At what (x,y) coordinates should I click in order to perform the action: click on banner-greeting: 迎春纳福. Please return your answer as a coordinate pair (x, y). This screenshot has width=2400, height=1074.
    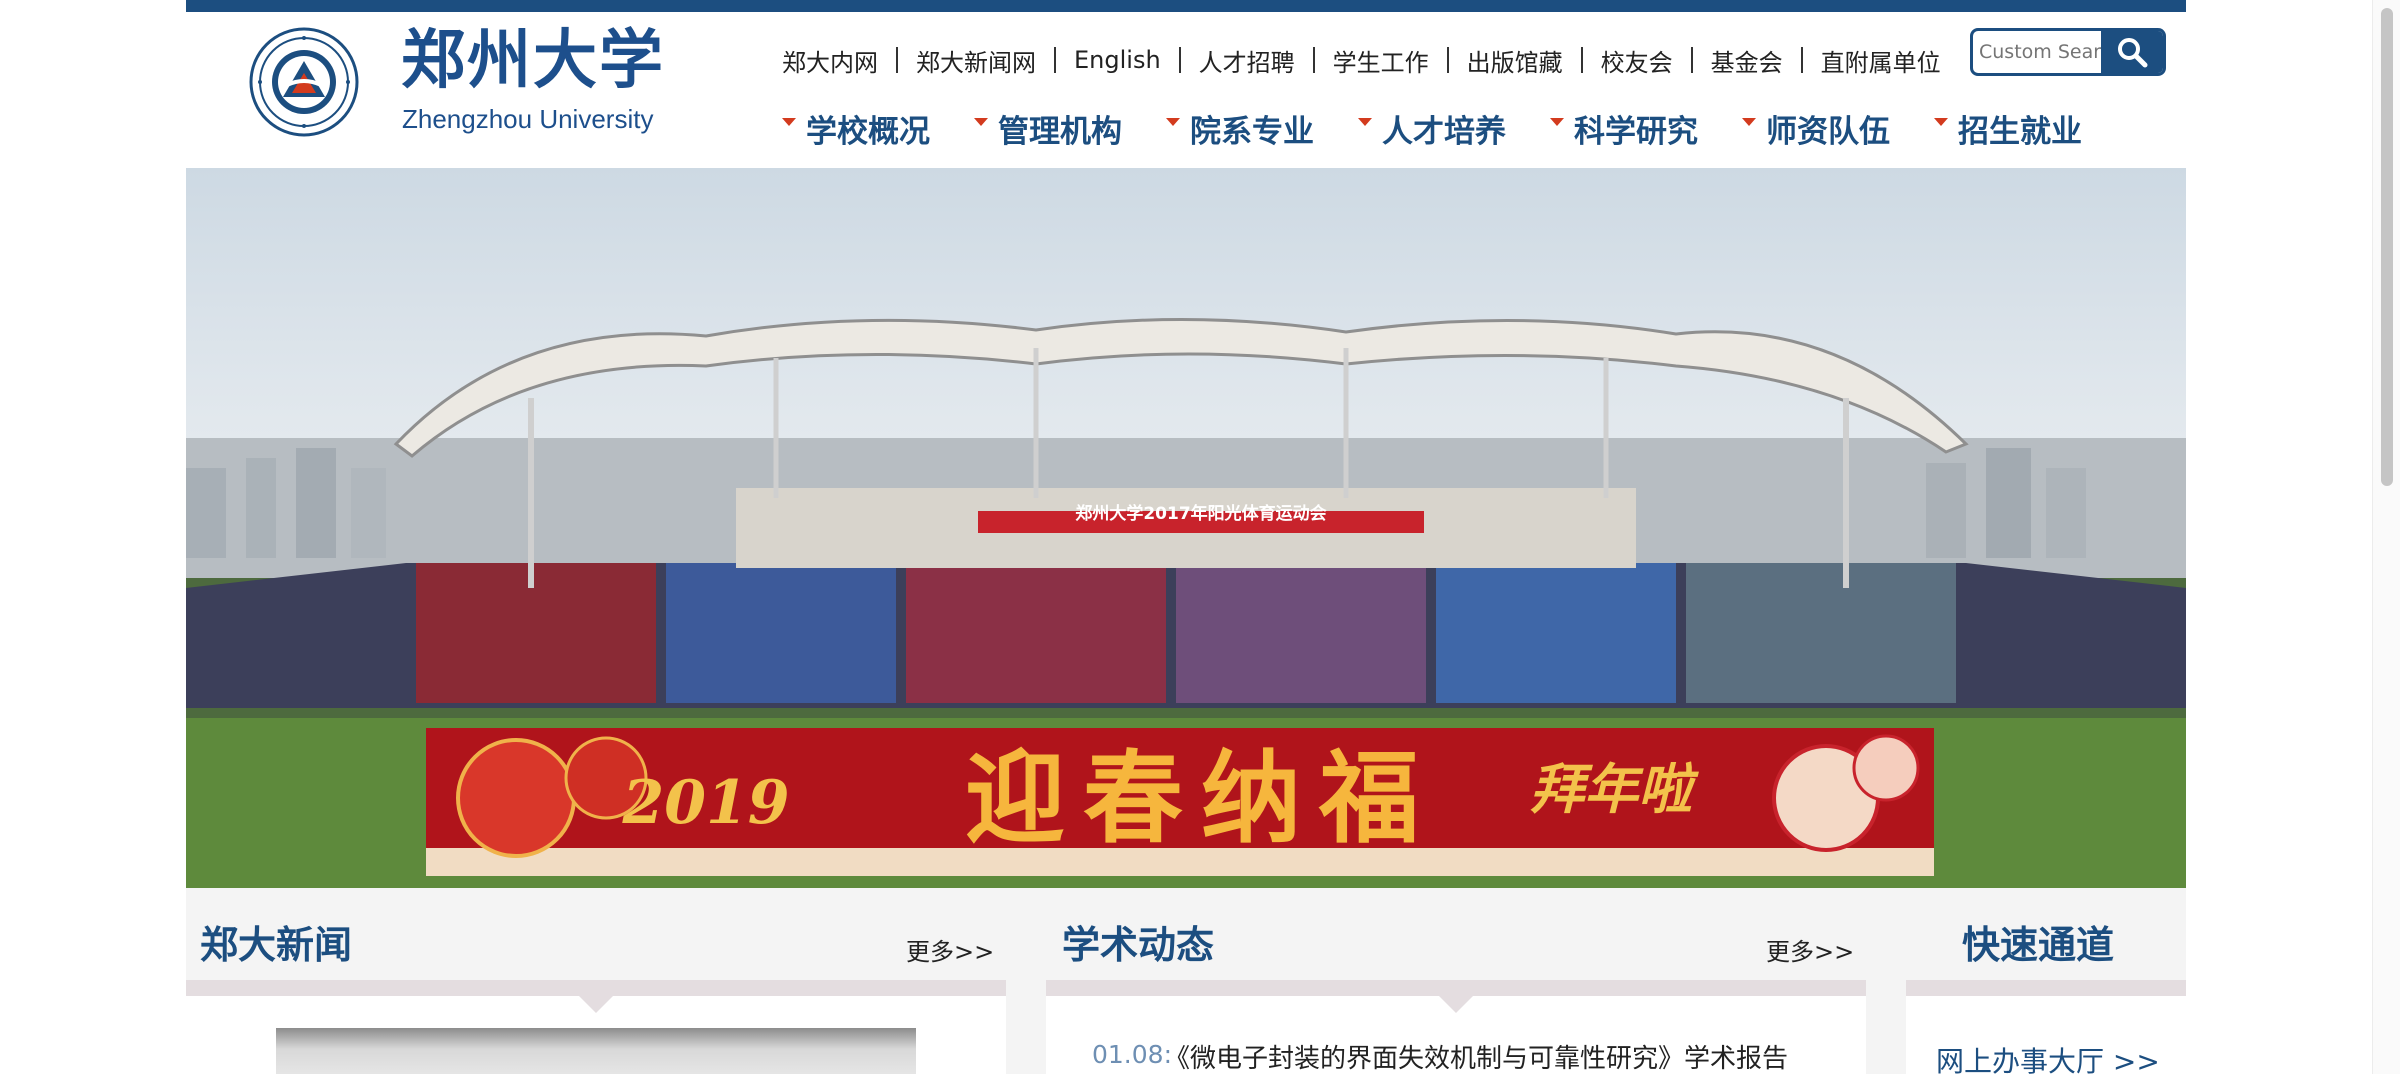
    Looking at the image, I should click on (1201, 798).